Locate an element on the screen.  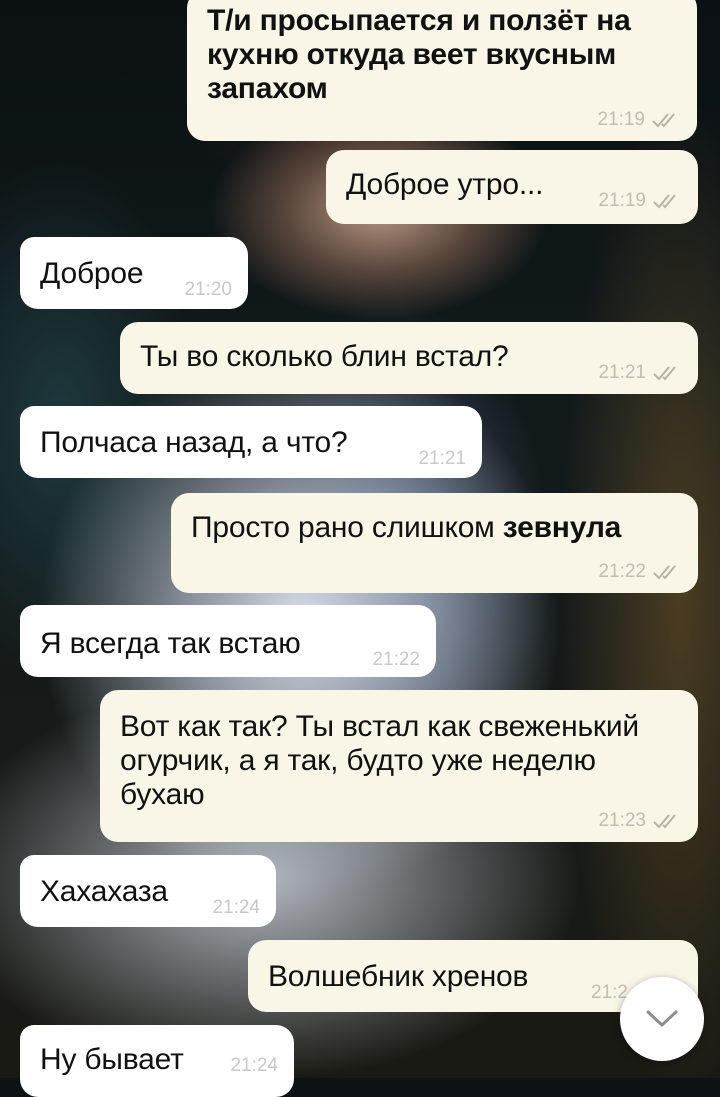
message-text-container: Просто рано слишком зевнула is located at coordinates (435, 528).